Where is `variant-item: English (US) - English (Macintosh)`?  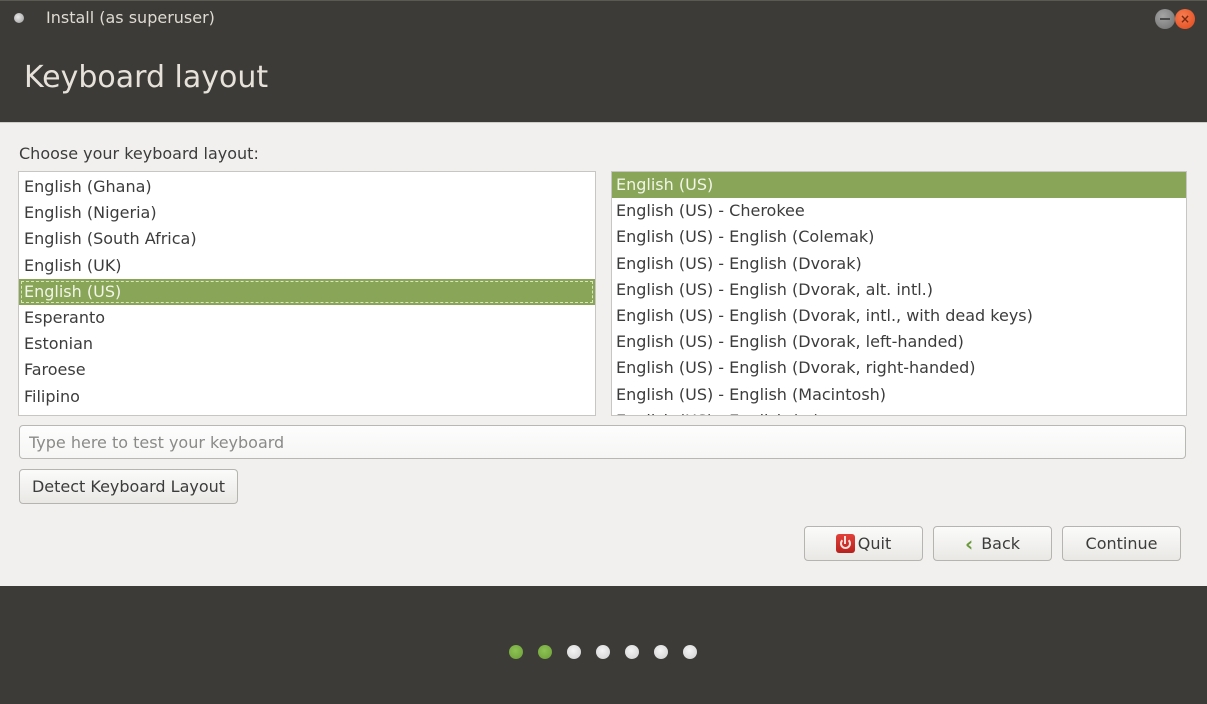
variant-item: English (US) - English (Macintosh) is located at coordinates (899, 395).